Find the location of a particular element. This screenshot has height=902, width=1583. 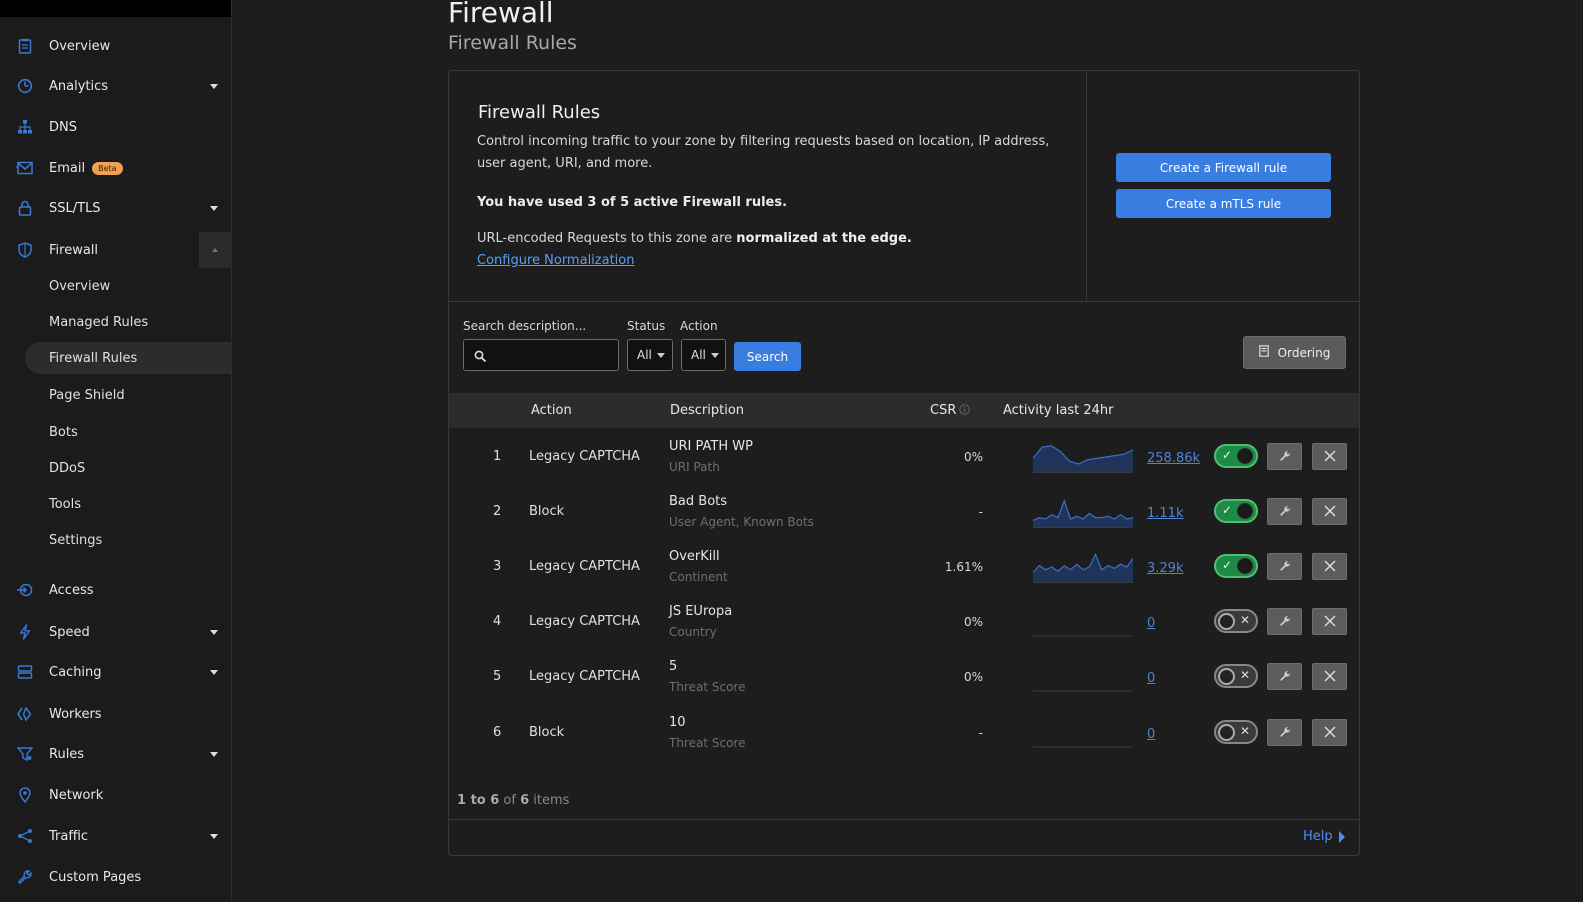

rule-description: JS EUropa is located at coordinates (700, 611).